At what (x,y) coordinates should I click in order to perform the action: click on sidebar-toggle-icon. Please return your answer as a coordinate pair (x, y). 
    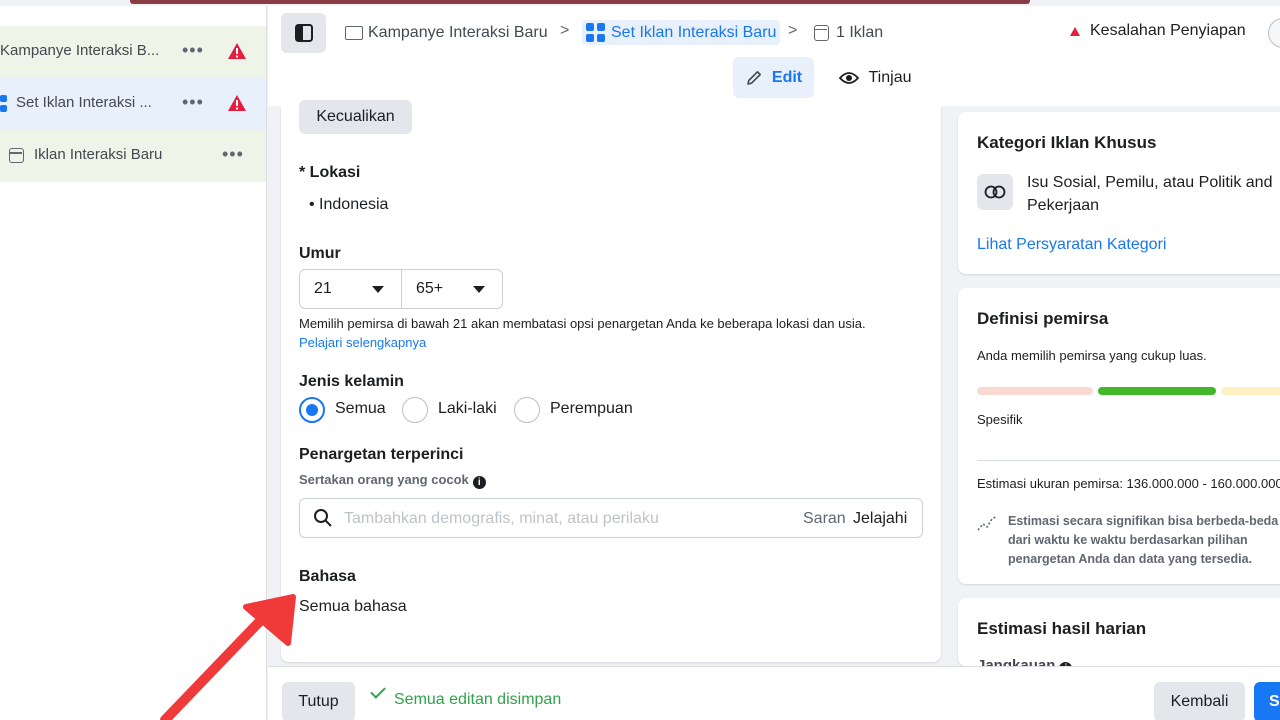
    Looking at the image, I should click on (303, 33).